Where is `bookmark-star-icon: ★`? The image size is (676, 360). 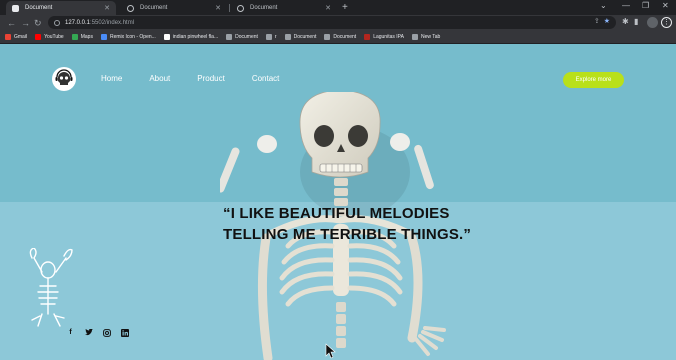
bookmark-star-icon: ★ is located at coordinates (607, 21).